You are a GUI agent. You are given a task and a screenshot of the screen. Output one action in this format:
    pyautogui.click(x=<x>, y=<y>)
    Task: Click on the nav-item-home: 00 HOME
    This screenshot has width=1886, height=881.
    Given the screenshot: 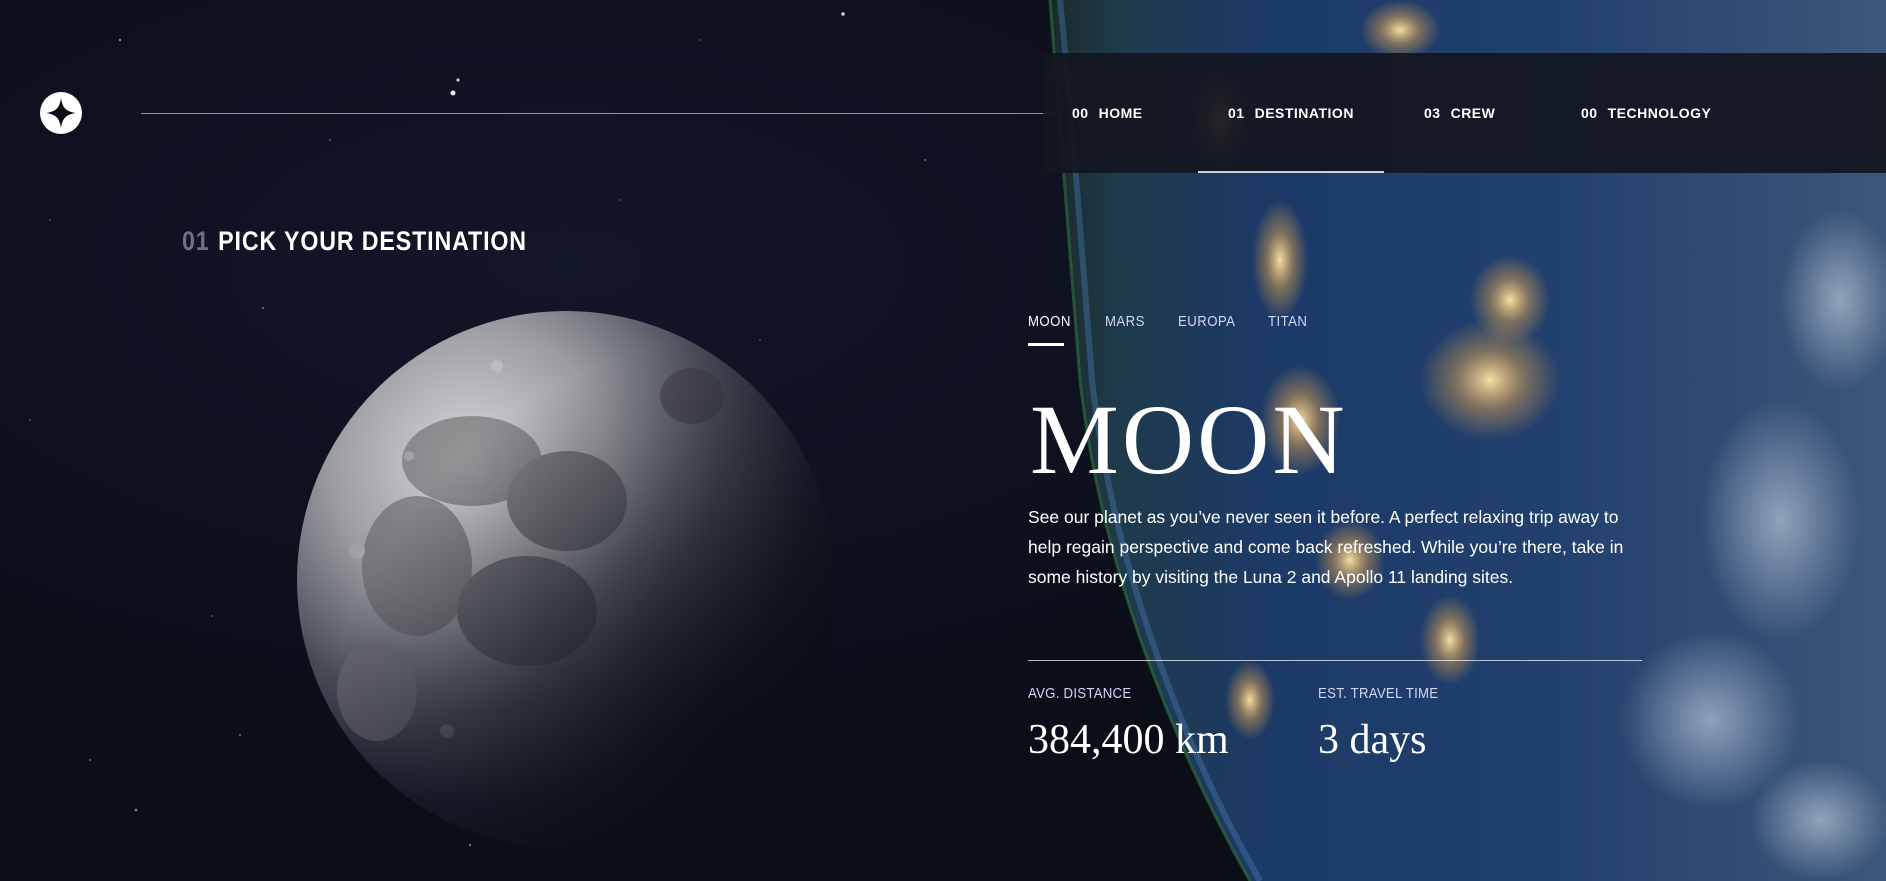 What is the action you would take?
    pyautogui.click(x=1107, y=113)
    